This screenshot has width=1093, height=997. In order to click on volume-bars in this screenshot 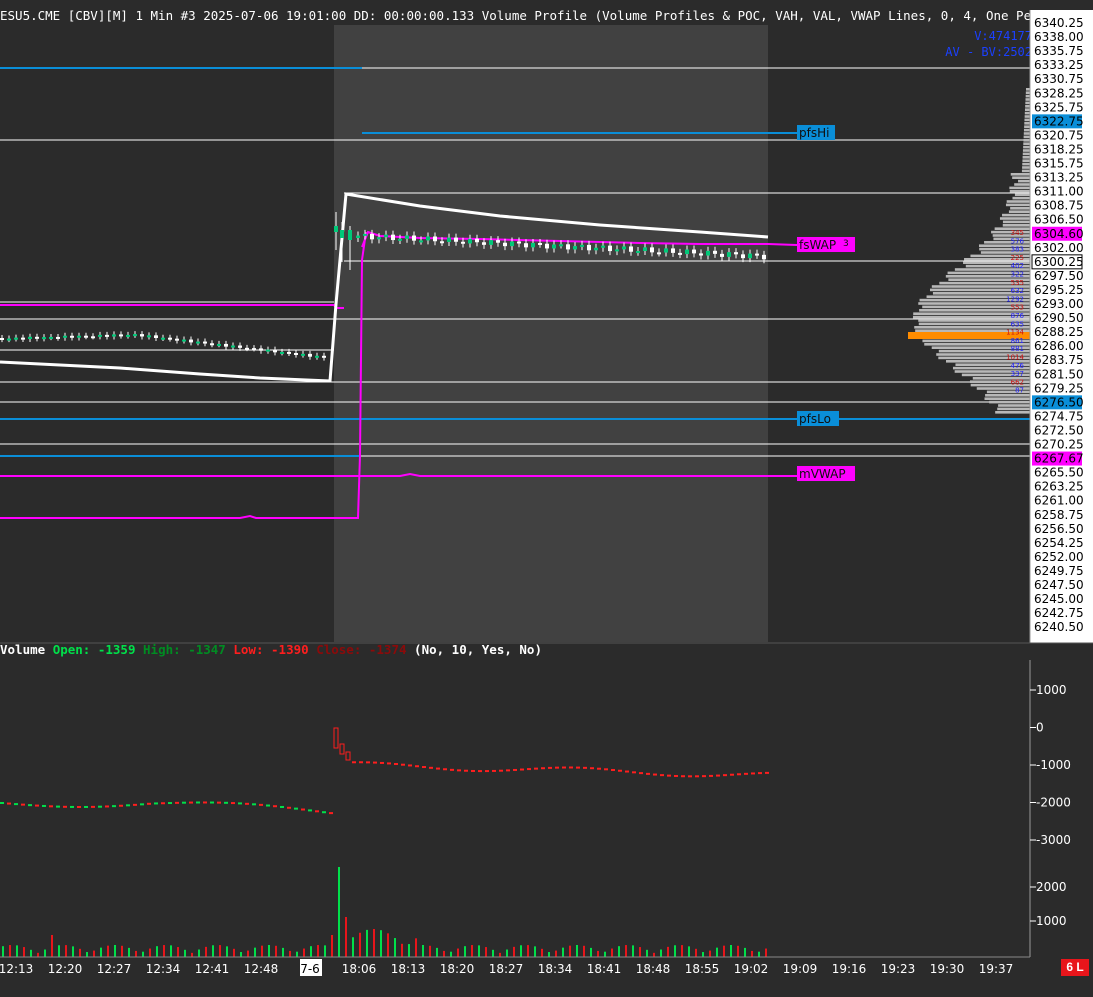, I will do `click(384, 912)`.